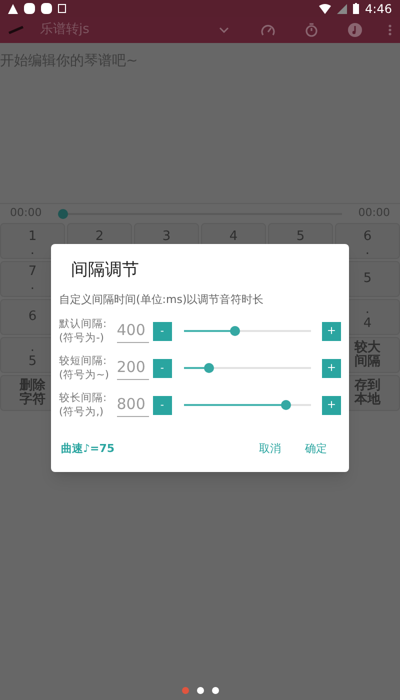 This screenshot has height=700, width=400. What do you see at coordinates (311, 30) in the screenshot?
I see `stopwatch-icon` at bounding box center [311, 30].